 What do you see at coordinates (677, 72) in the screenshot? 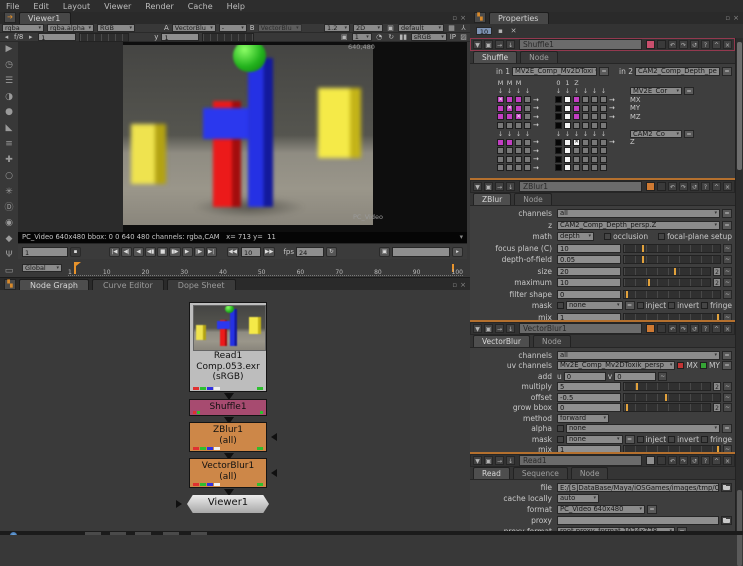
I see `in2-layer-select: CAM2_Comp_Depth_pe▾` at bounding box center [677, 72].